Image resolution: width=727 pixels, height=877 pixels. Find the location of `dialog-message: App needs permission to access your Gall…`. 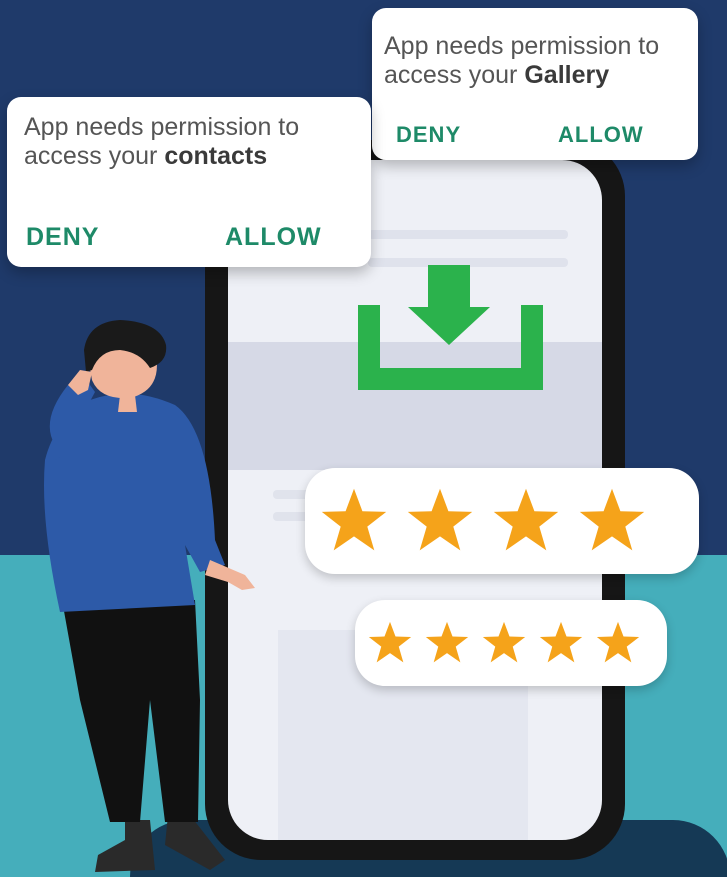

dialog-message: App needs permission to access your Gall… is located at coordinates (536, 61).